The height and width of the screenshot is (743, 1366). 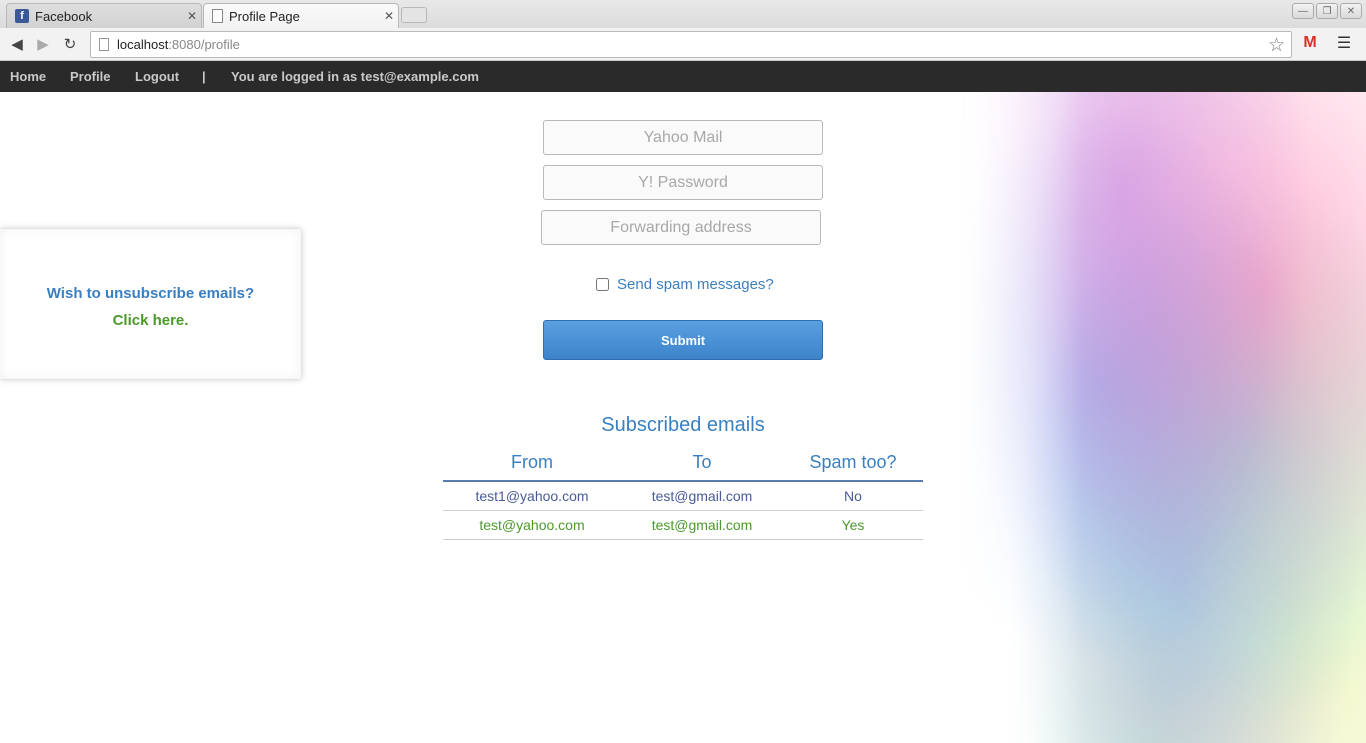 I want to click on browser-tab-strip: f Facebook ✕ Profile Page ✕ — ❐ ✕, so click(x=683, y=14).